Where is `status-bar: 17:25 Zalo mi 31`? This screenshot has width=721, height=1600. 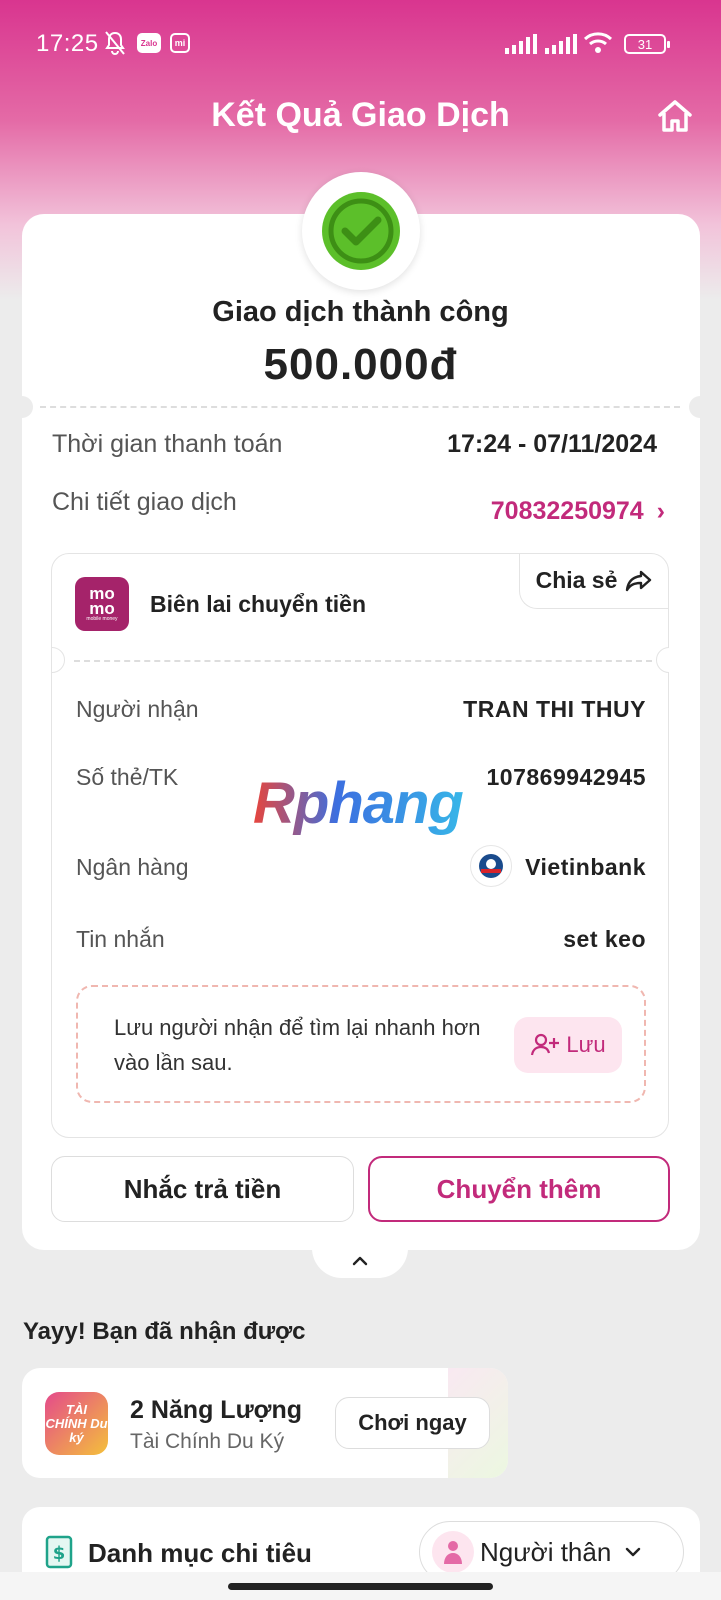
status-bar: 17:25 Zalo mi 31 is located at coordinates (360, 45).